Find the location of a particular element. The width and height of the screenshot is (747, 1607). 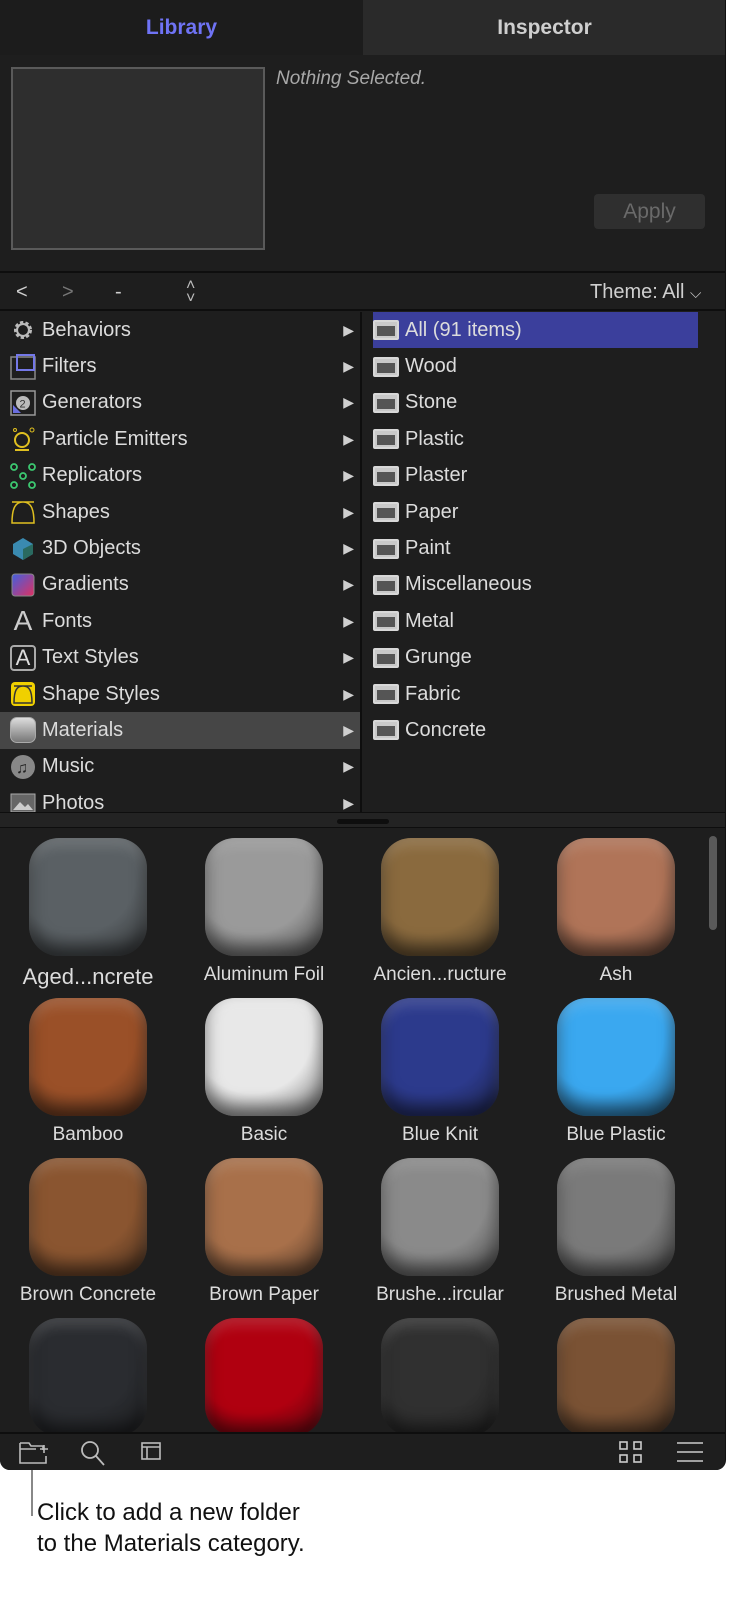

folder-label: Paper is located at coordinates (432, 511).